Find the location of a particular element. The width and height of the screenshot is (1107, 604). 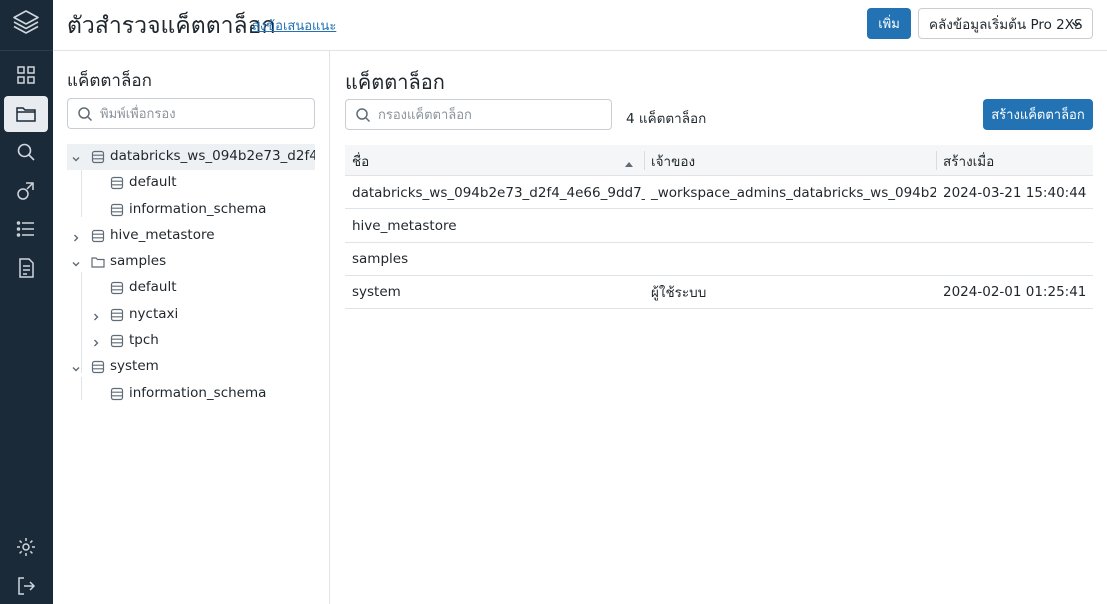

catalog-filter is located at coordinates (478, 114).